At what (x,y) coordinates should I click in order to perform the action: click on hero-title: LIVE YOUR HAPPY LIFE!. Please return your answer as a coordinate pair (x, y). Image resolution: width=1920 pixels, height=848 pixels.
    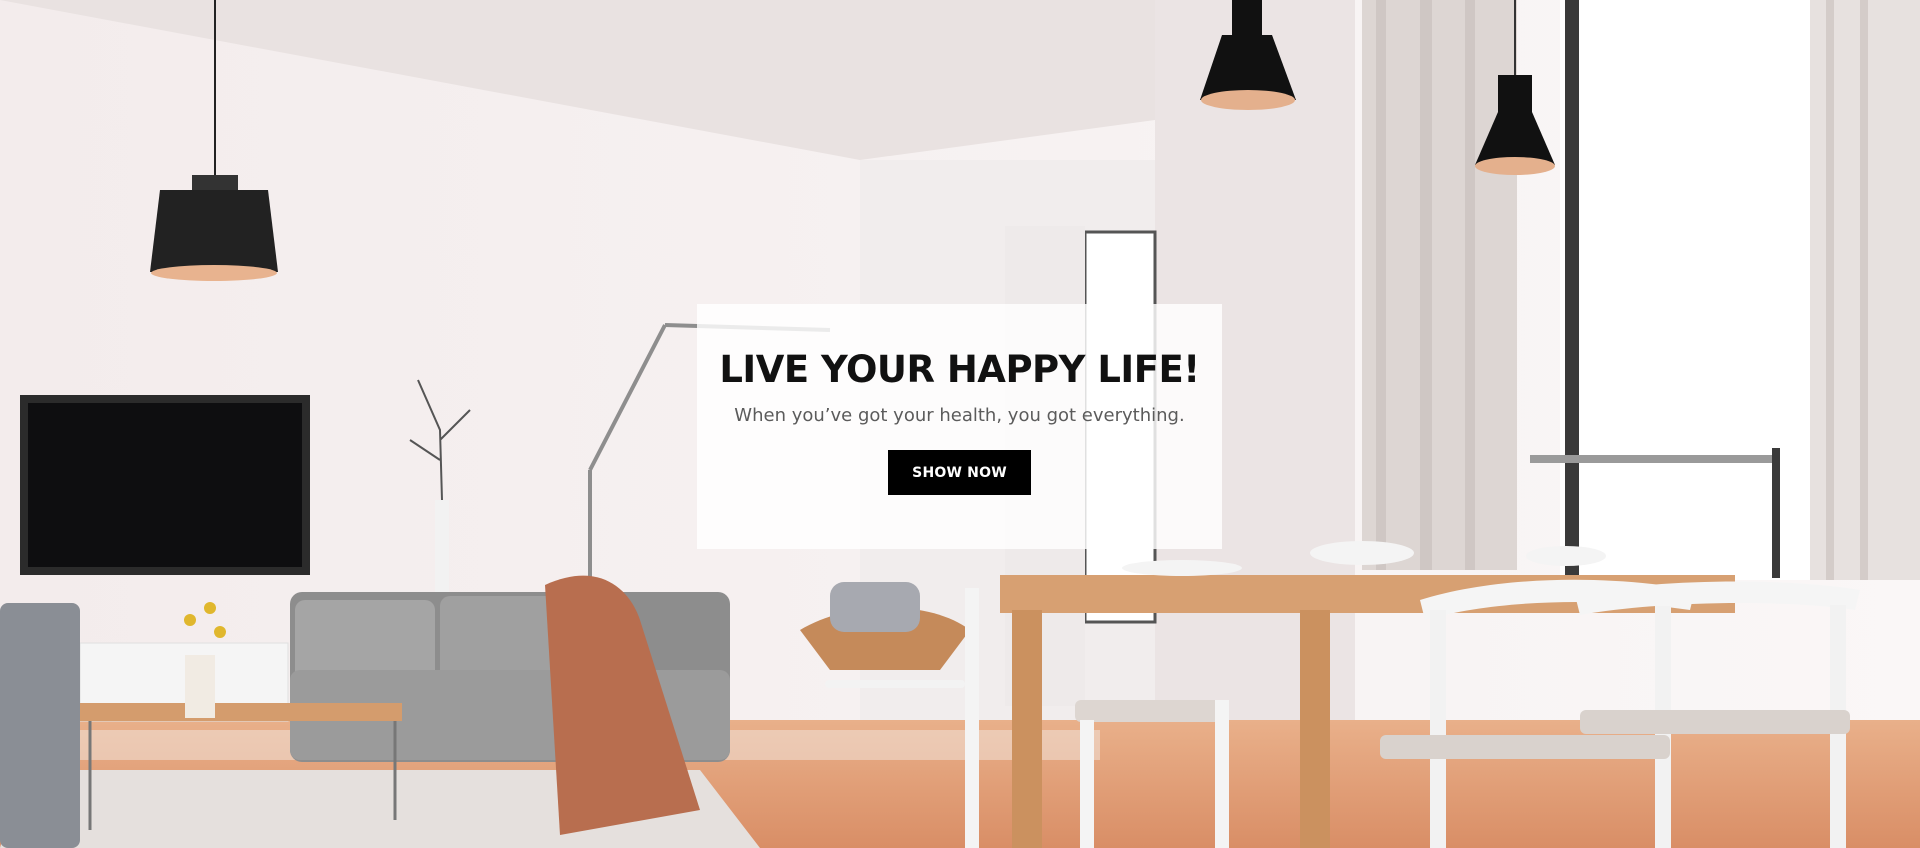
    Looking at the image, I should click on (959, 369).